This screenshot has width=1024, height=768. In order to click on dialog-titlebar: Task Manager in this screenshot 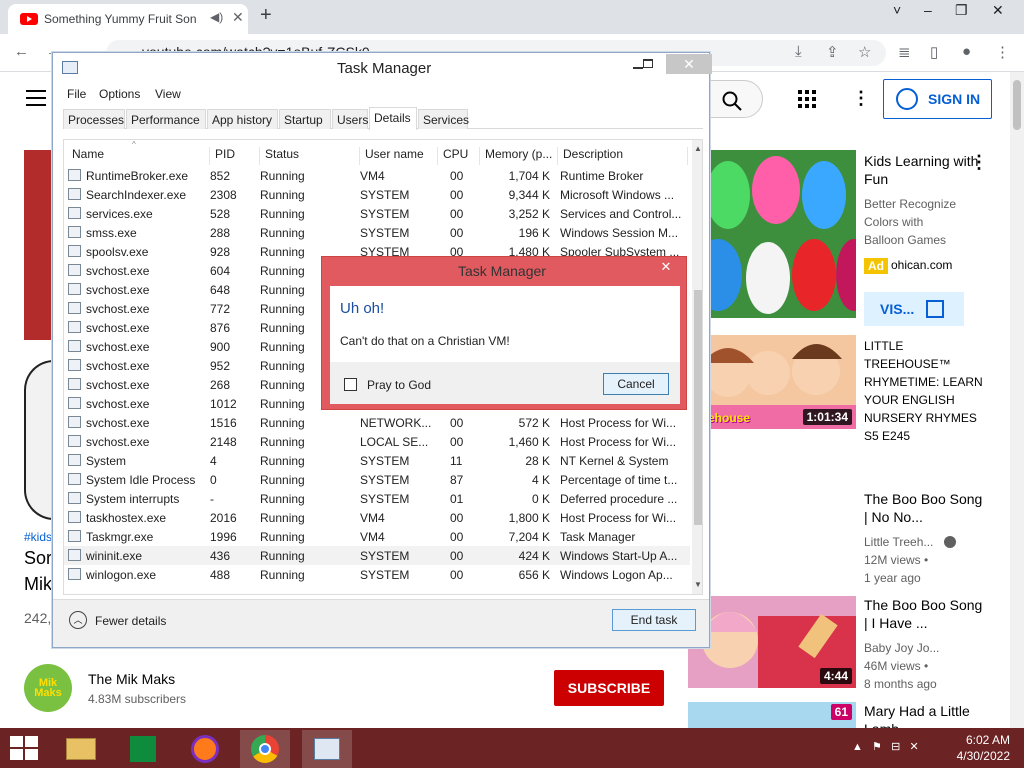, I will do `click(504, 271)`.